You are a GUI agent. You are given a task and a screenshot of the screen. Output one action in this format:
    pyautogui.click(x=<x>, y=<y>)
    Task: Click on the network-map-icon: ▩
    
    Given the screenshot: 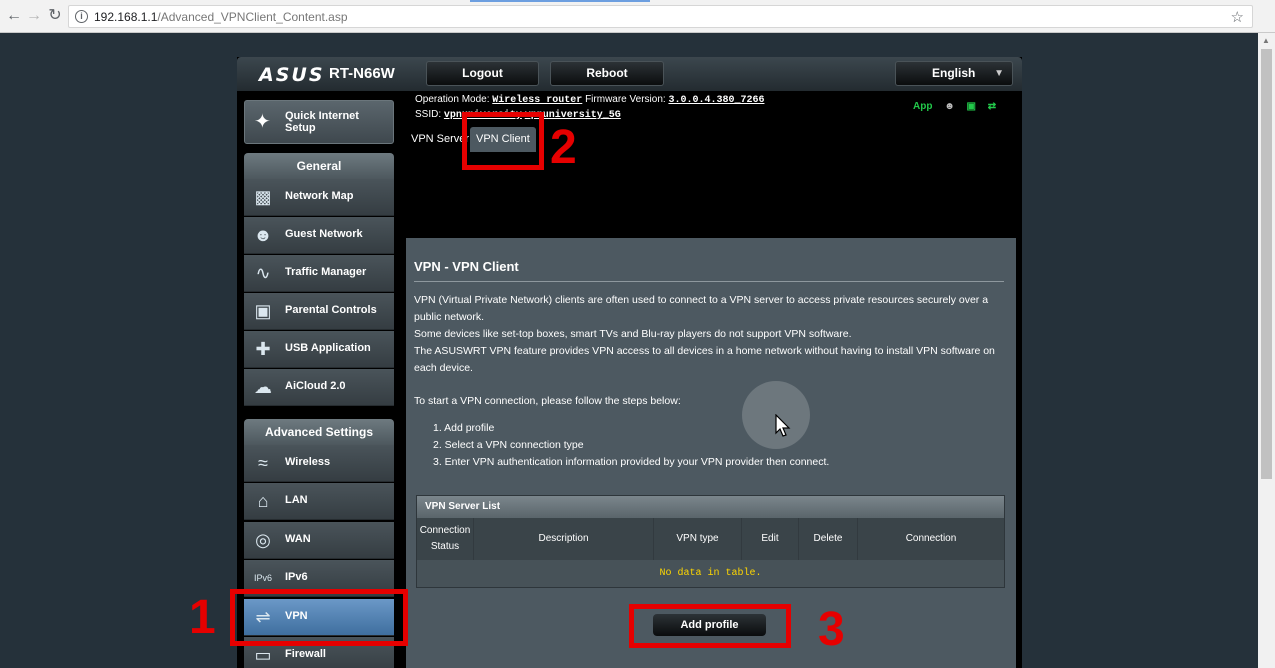 What is the action you would take?
    pyautogui.click(x=263, y=197)
    